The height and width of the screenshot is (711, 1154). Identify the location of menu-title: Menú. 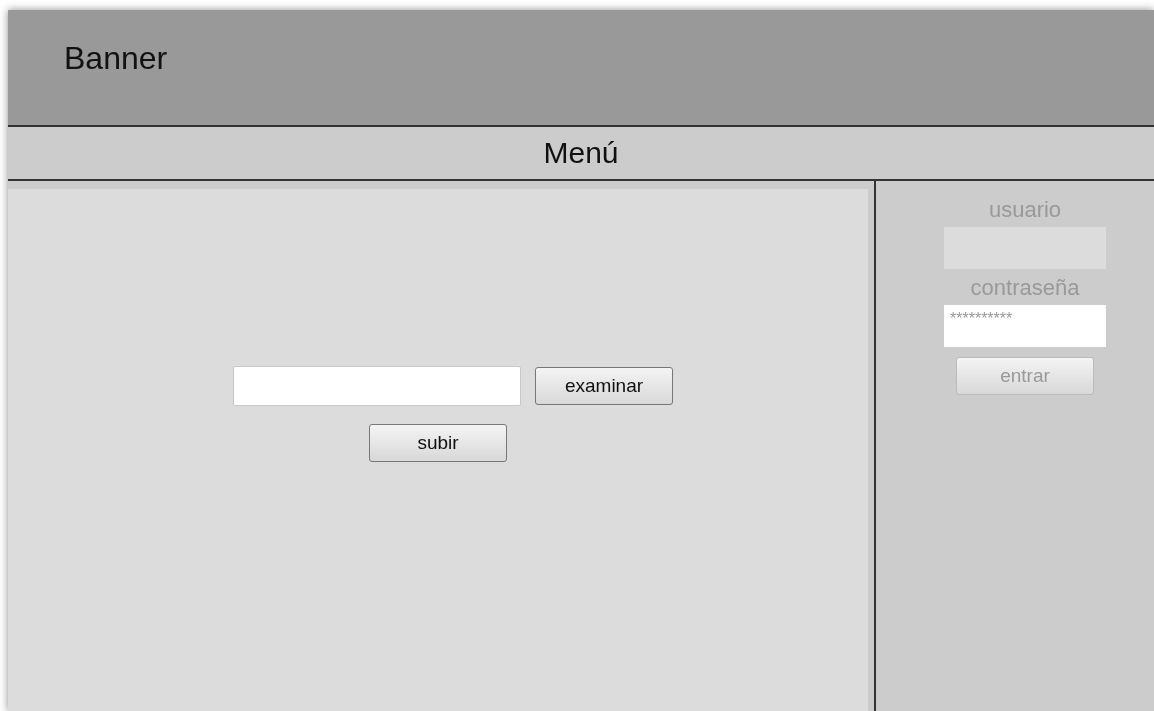
(581, 153).